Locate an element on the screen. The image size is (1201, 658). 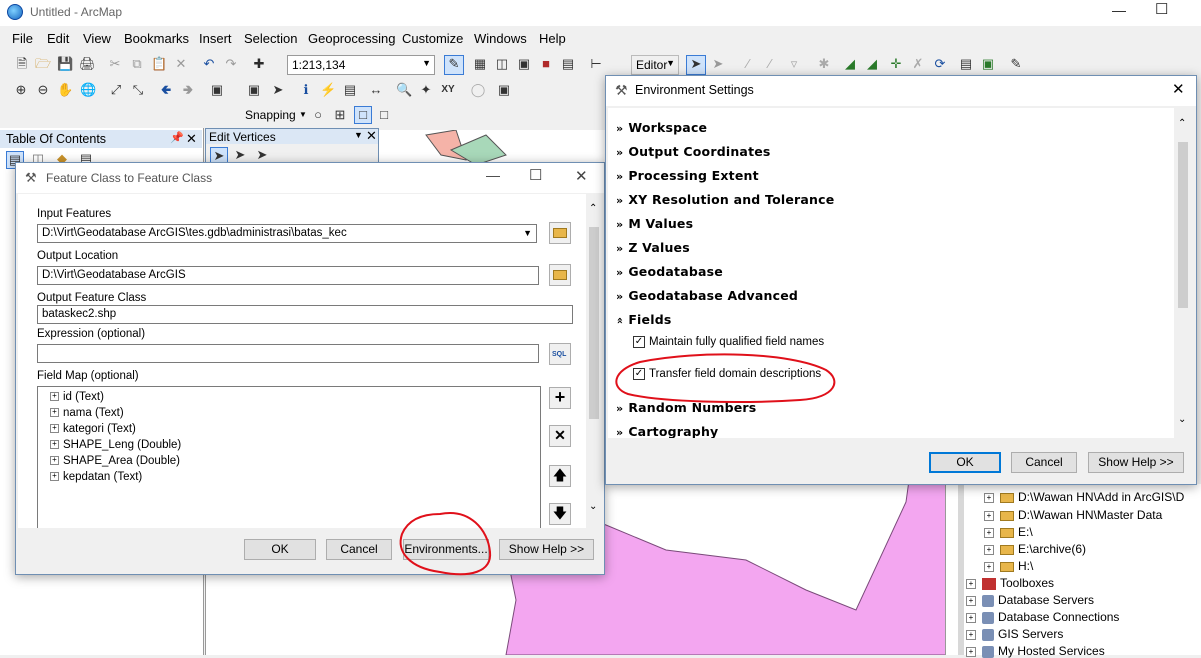
annotation-overlay is located at coordinates (617, 464).